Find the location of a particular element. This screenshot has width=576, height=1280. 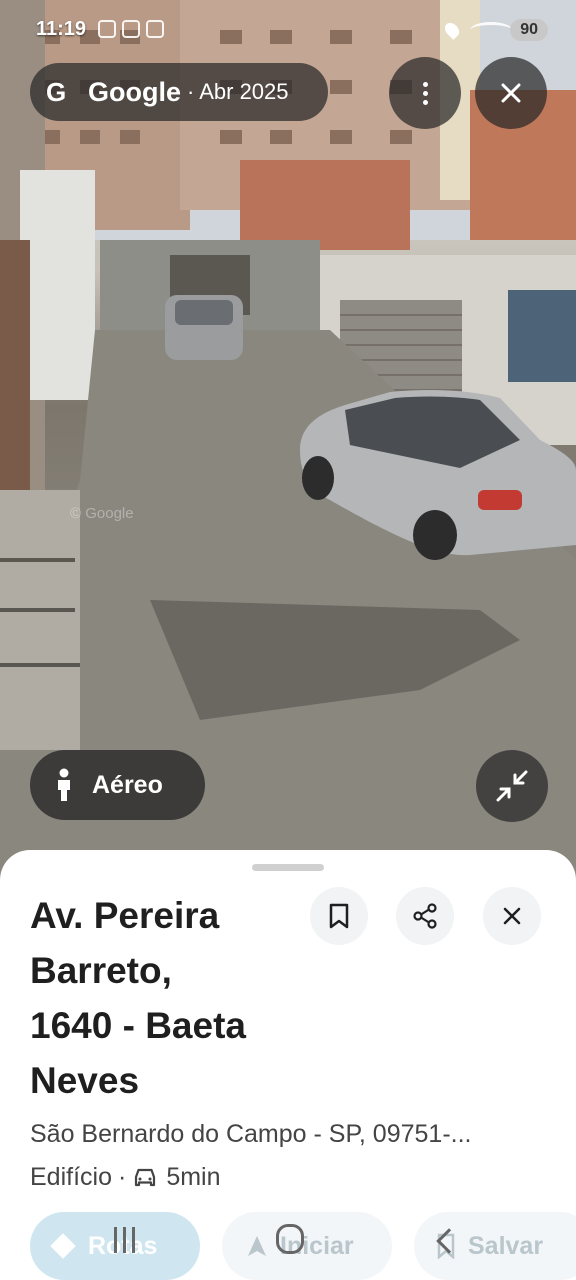

minimize-icon is located at coordinates (512, 786).